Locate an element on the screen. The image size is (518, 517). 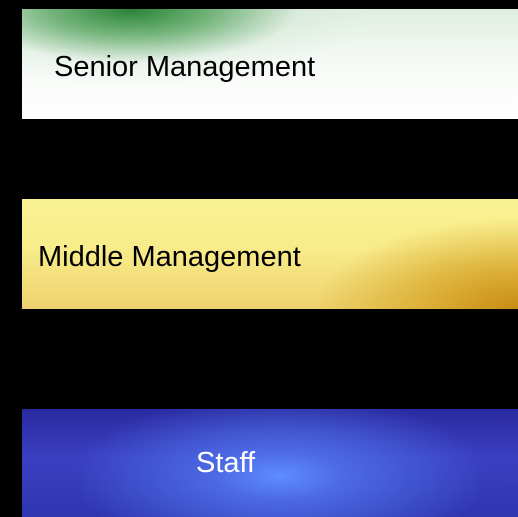
senior-management-label: Senior Management is located at coordinates (185, 66).